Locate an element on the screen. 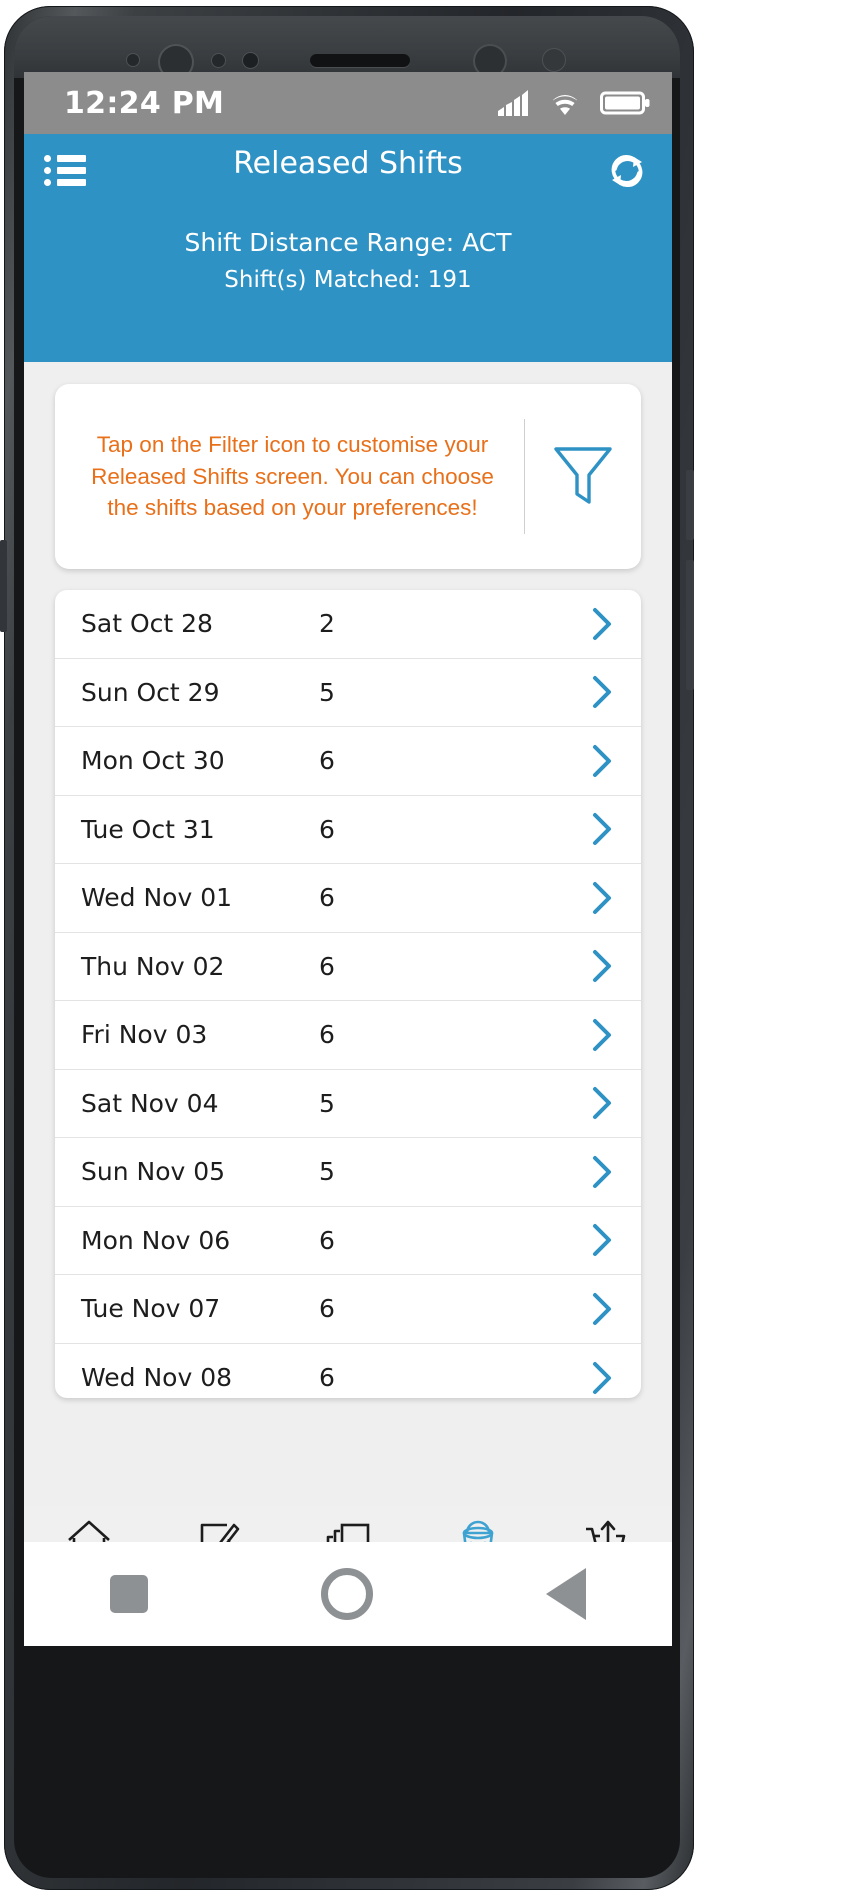  shift-distance-range: Shift Distance Range: ACT is located at coordinates (348, 242).